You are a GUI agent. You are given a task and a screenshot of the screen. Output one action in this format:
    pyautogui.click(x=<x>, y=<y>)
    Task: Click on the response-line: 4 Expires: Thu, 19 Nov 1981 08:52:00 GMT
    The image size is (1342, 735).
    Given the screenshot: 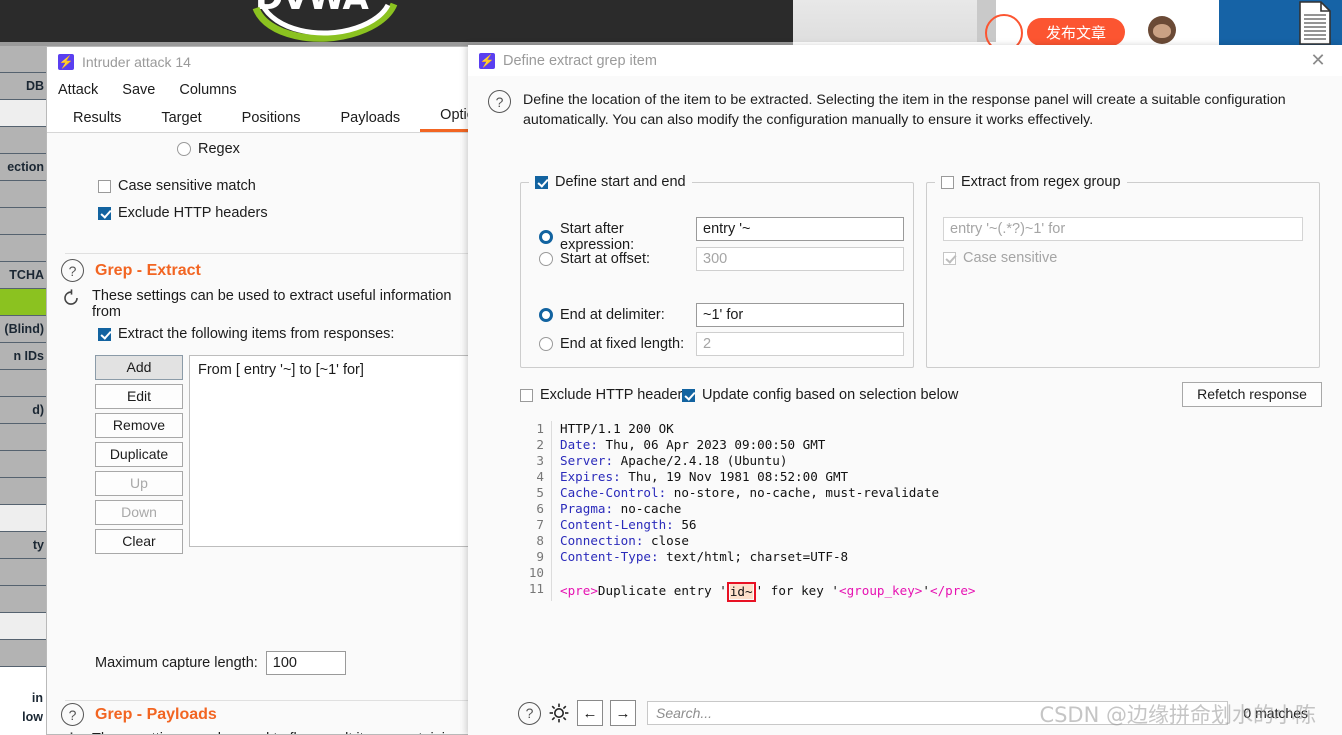 What is the action you would take?
    pyautogui.click(x=918, y=477)
    